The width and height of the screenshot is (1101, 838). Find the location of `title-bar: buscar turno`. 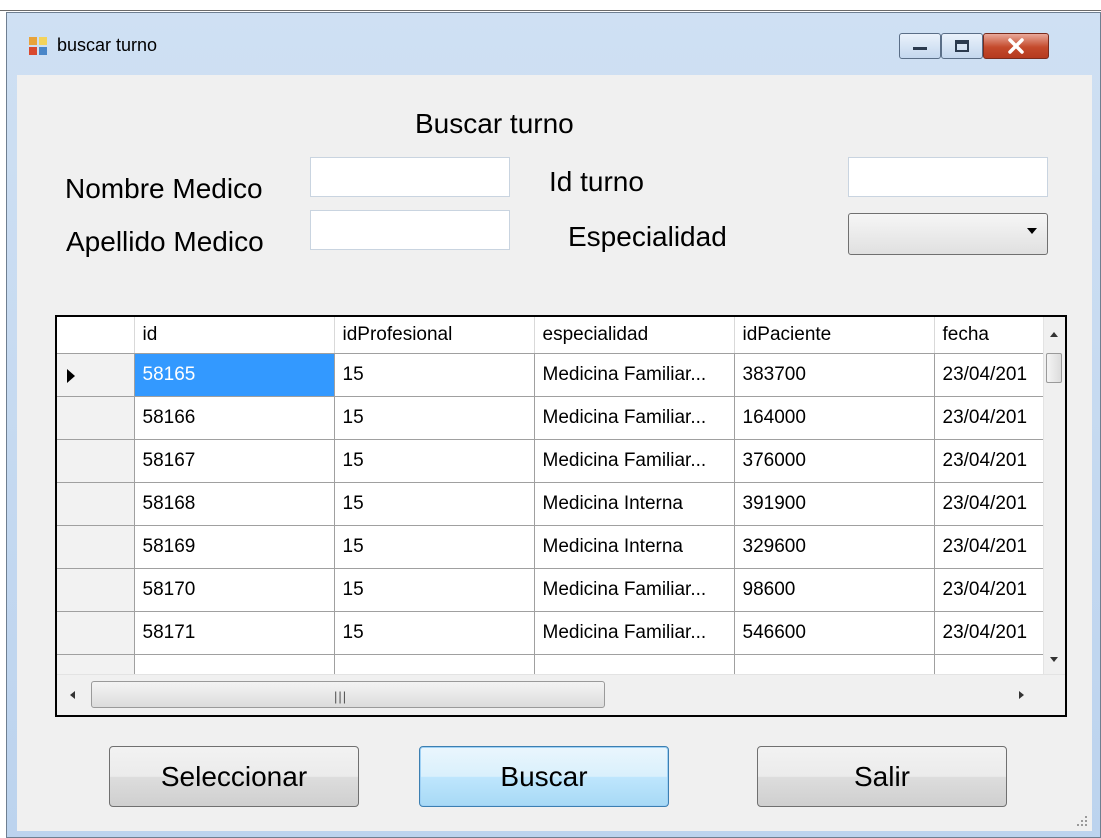

title-bar: buscar turno is located at coordinates (553, 39).